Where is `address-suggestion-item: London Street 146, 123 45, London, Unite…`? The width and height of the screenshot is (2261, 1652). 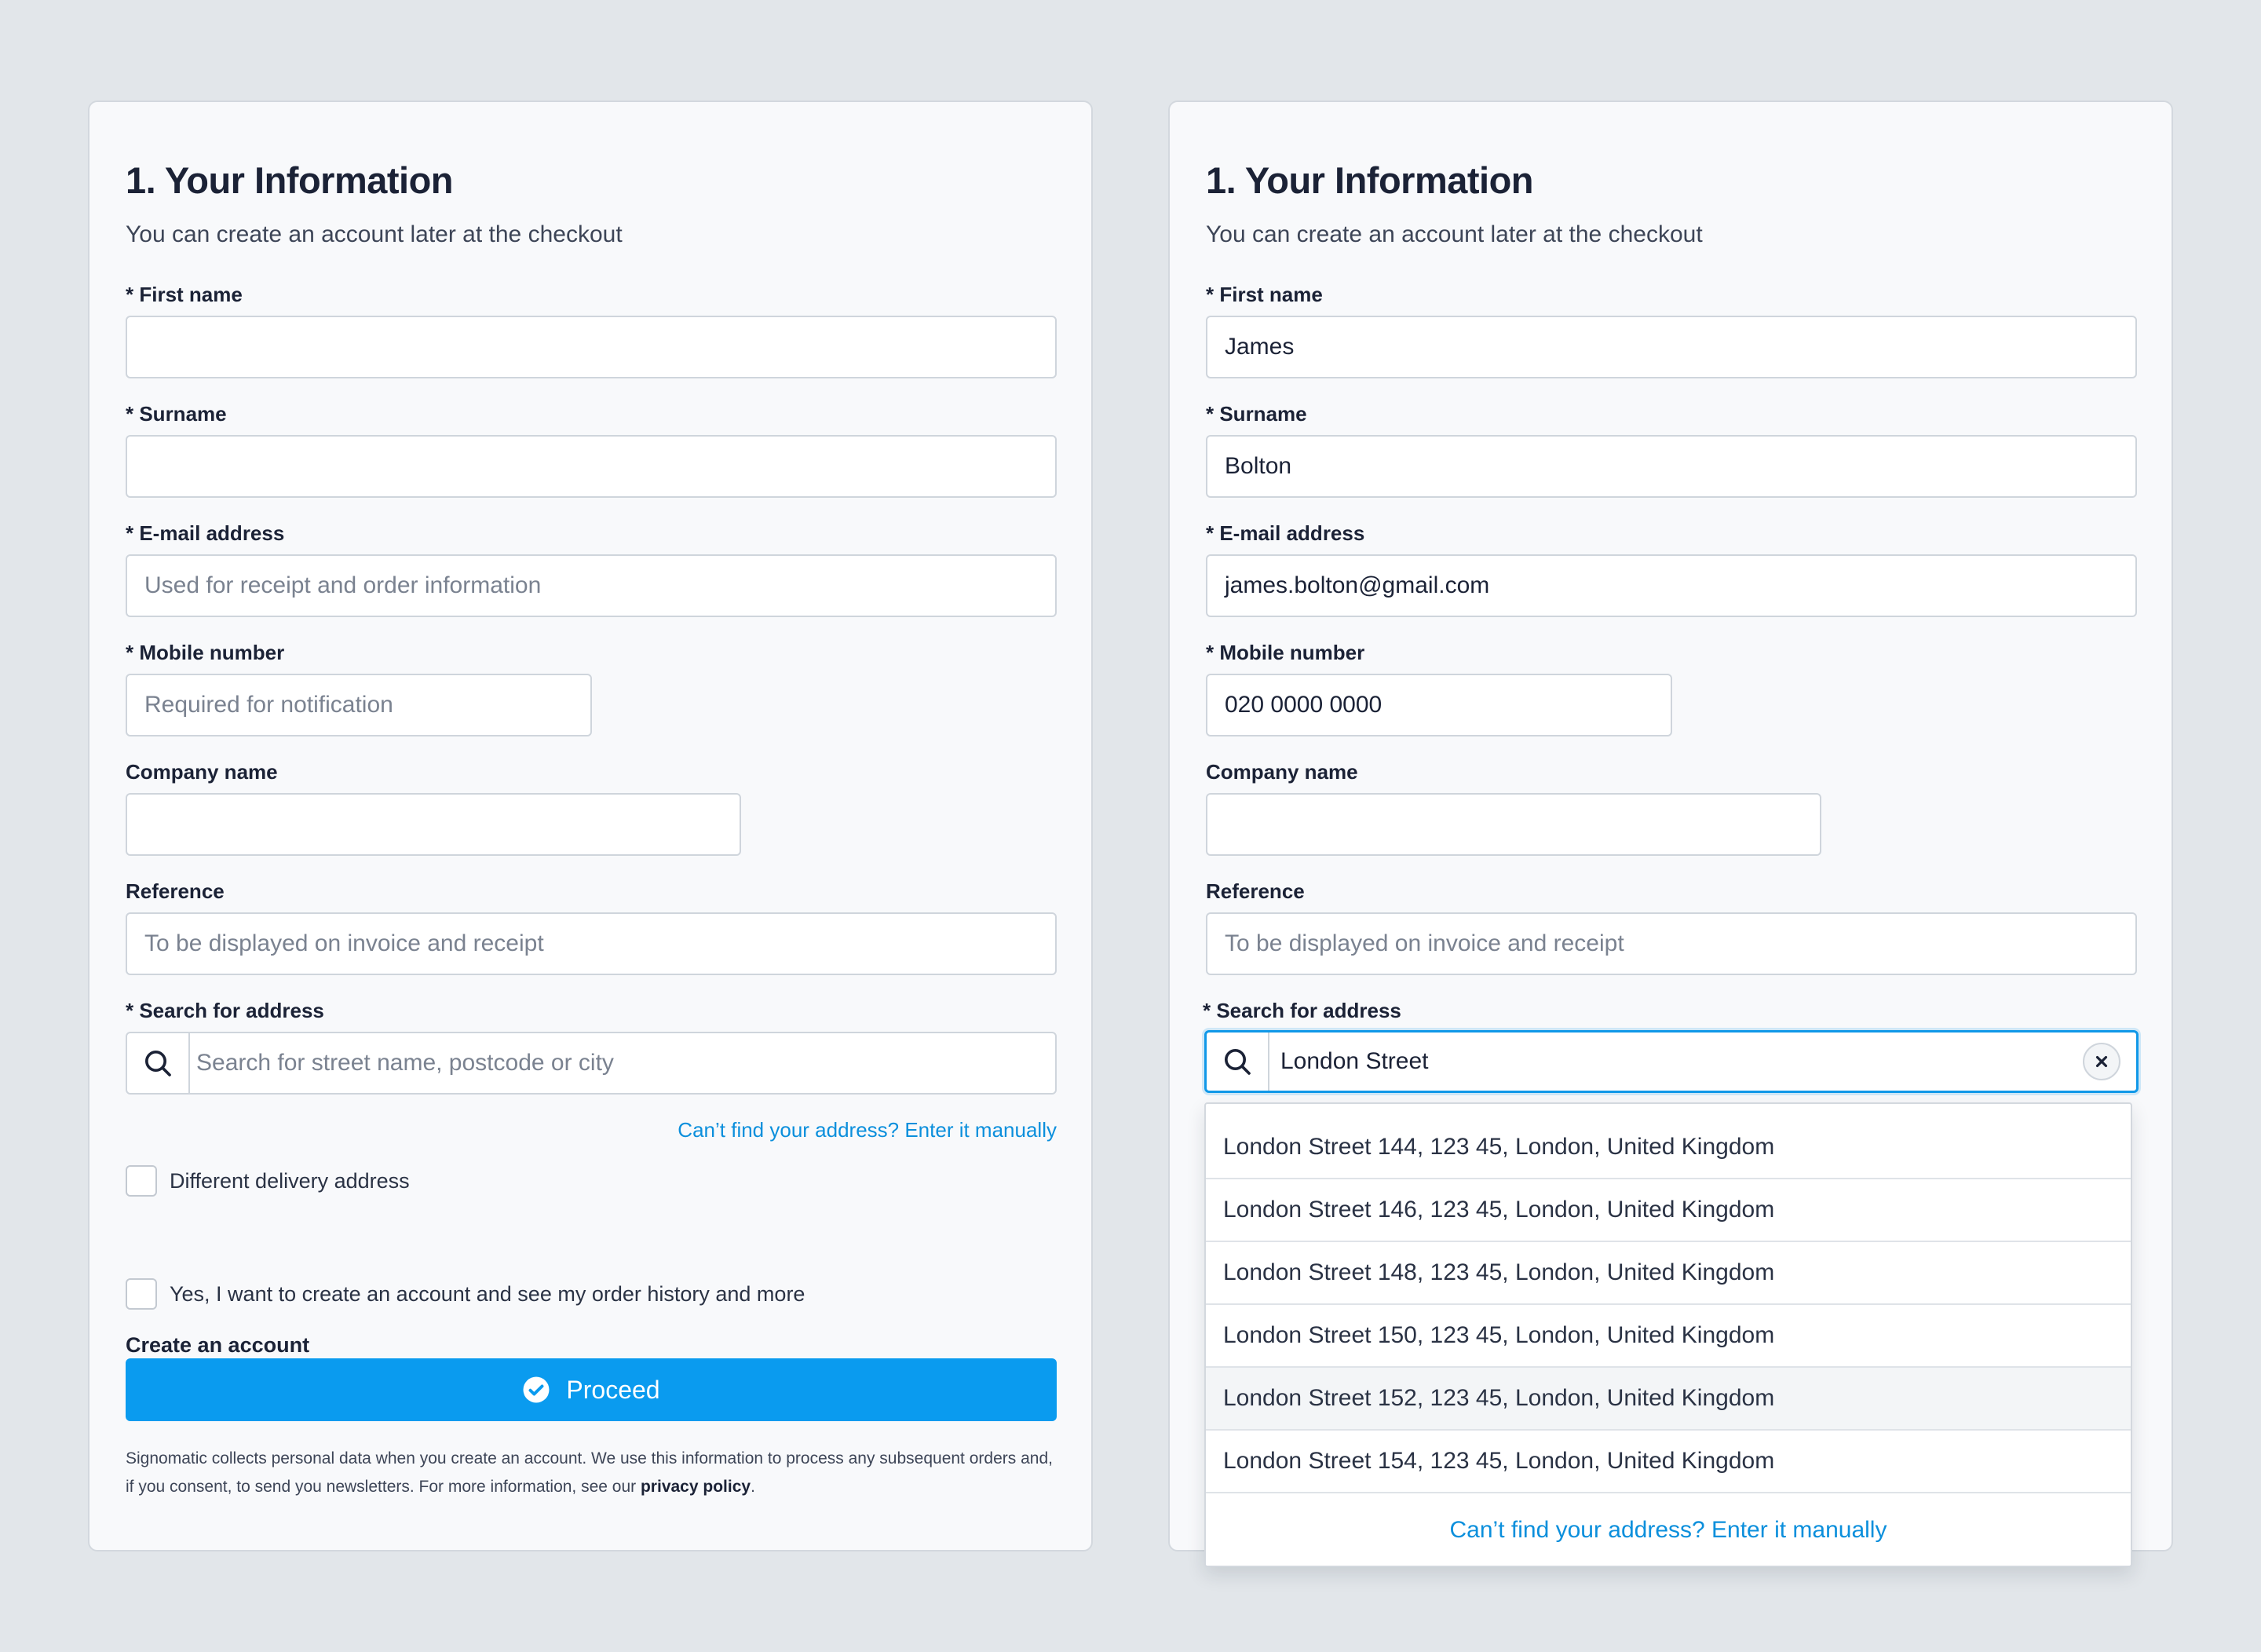
address-suggestion-item: London Street 146, 123 45, London, Unite… is located at coordinates (1669, 1210).